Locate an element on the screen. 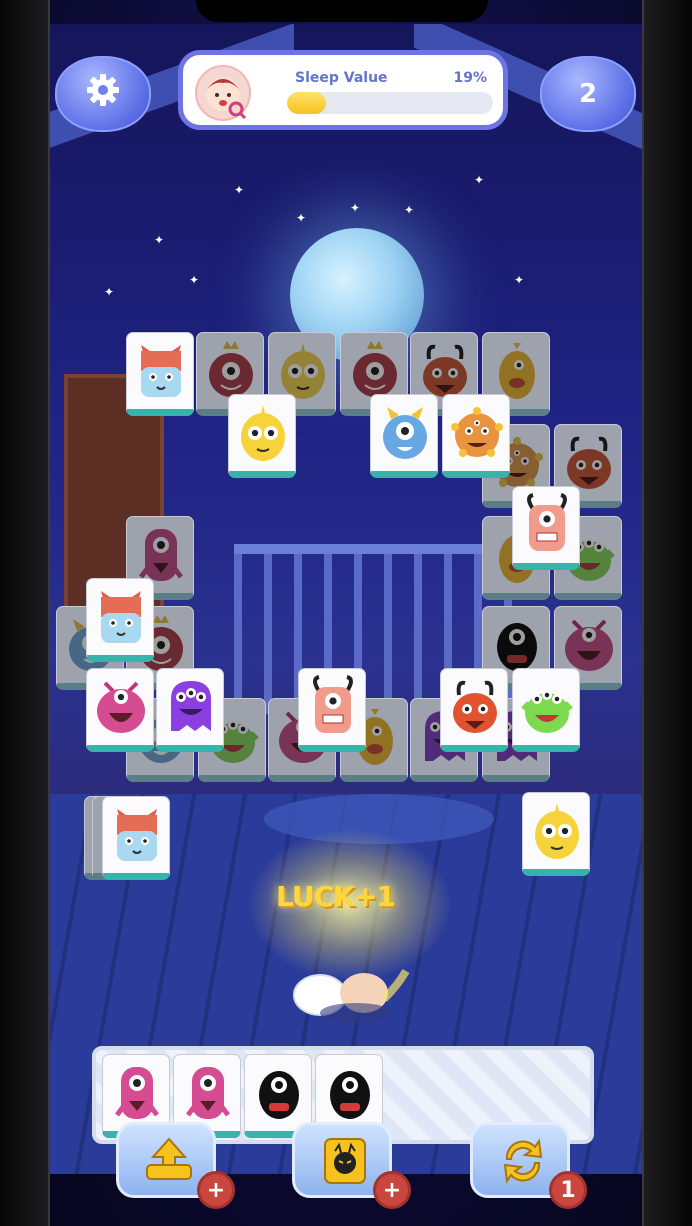 The image size is (692, 1226). phone-notch is located at coordinates (342, 11).